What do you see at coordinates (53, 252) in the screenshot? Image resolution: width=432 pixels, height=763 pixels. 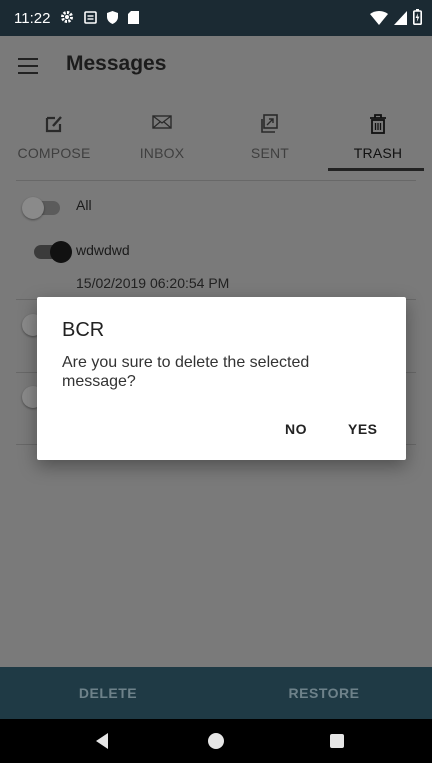 I see `message-select-toggle` at bounding box center [53, 252].